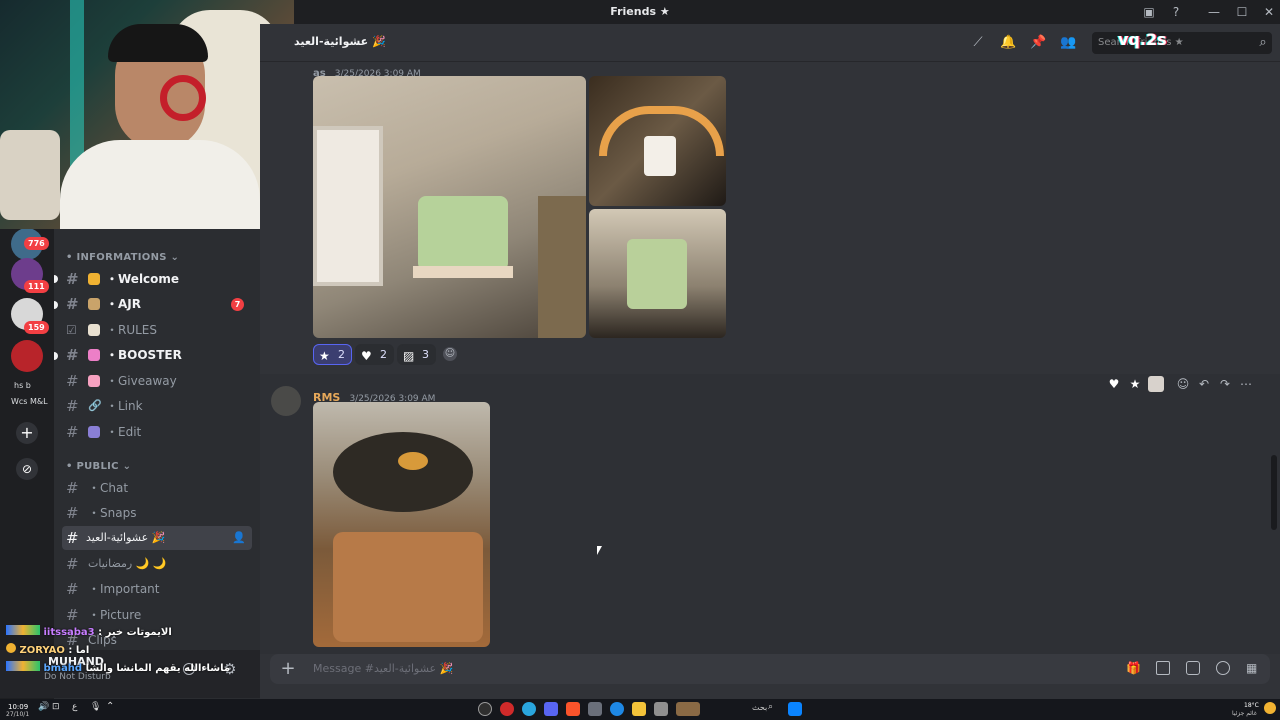  I want to click on reaction-count: 3, so click(425, 354).